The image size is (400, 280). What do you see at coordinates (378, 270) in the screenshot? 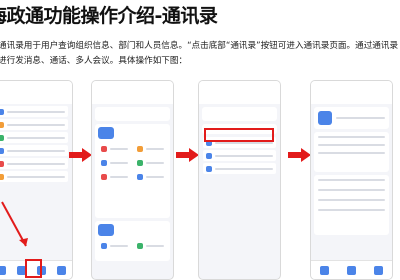
I see `meeting-action-icon` at bounding box center [378, 270].